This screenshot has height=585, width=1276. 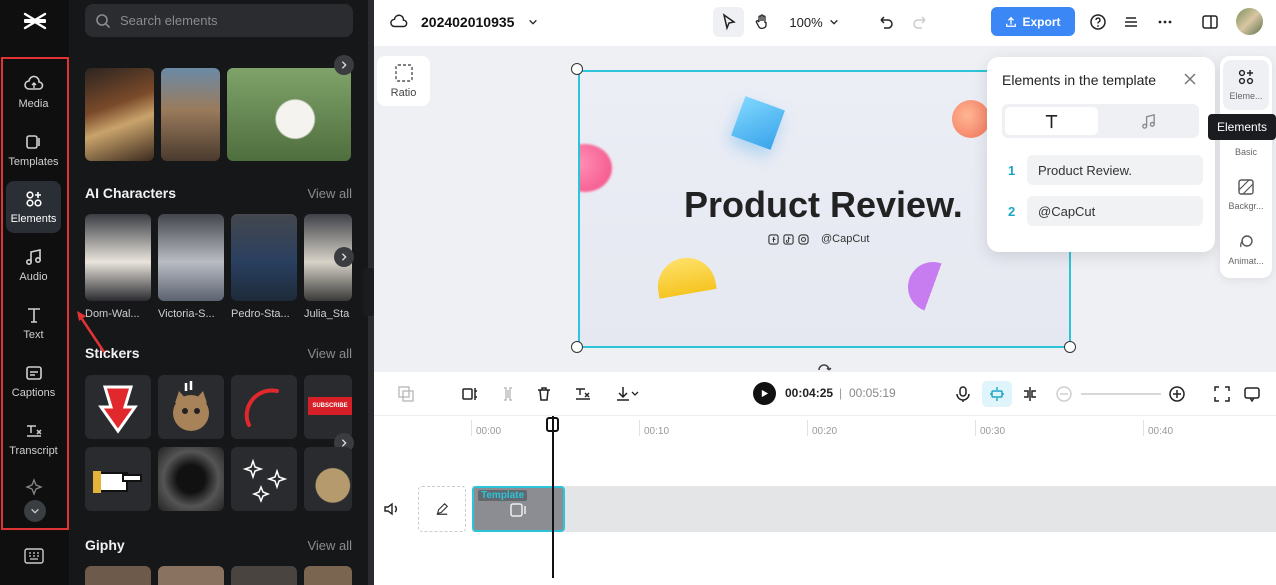 I want to click on rpanel-item-basic: Basic, so click(x=1246, y=152).